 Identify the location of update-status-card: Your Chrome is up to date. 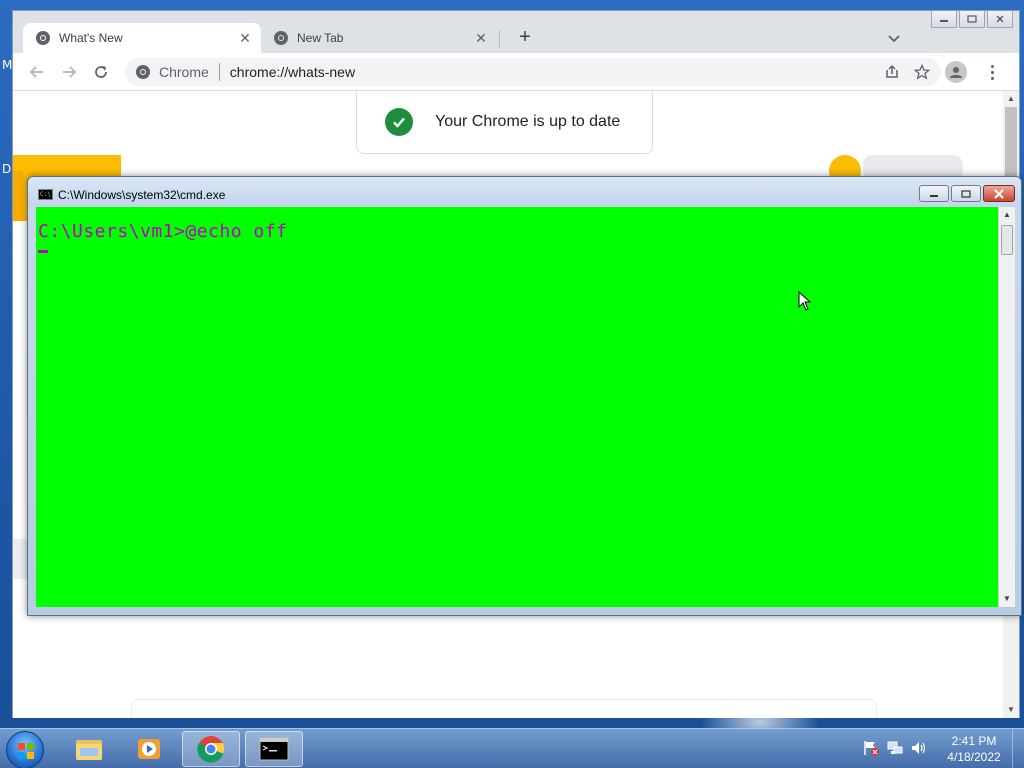
(504, 122).